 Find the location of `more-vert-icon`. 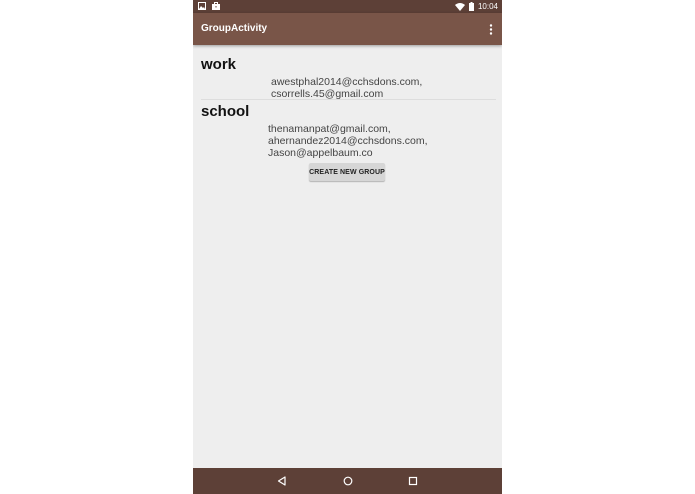

more-vert-icon is located at coordinates (491, 29).